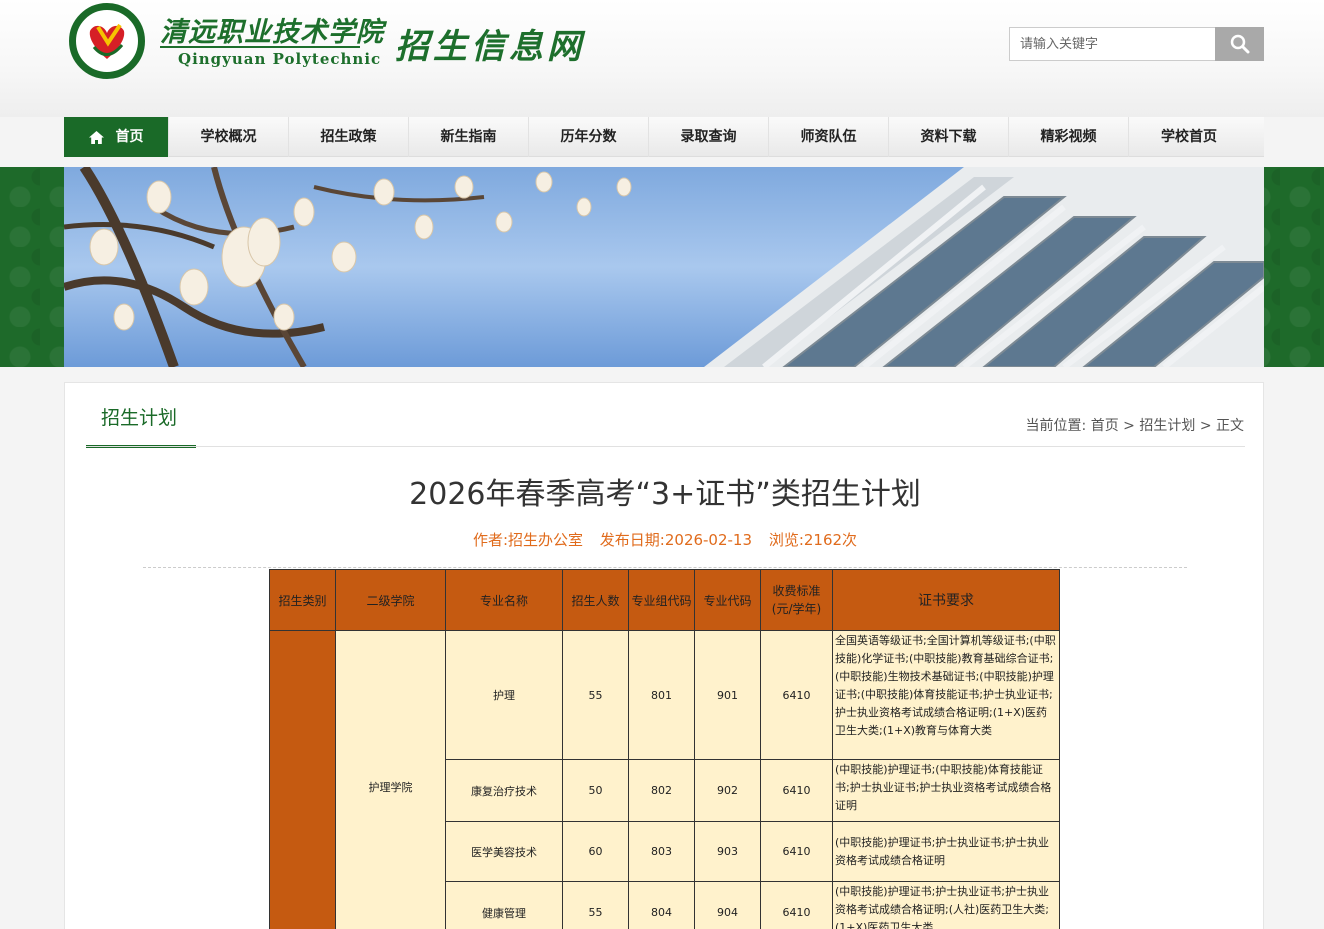 This screenshot has width=1324, height=929. I want to click on table-cell-major: 医学美容技术, so click(504, 851).